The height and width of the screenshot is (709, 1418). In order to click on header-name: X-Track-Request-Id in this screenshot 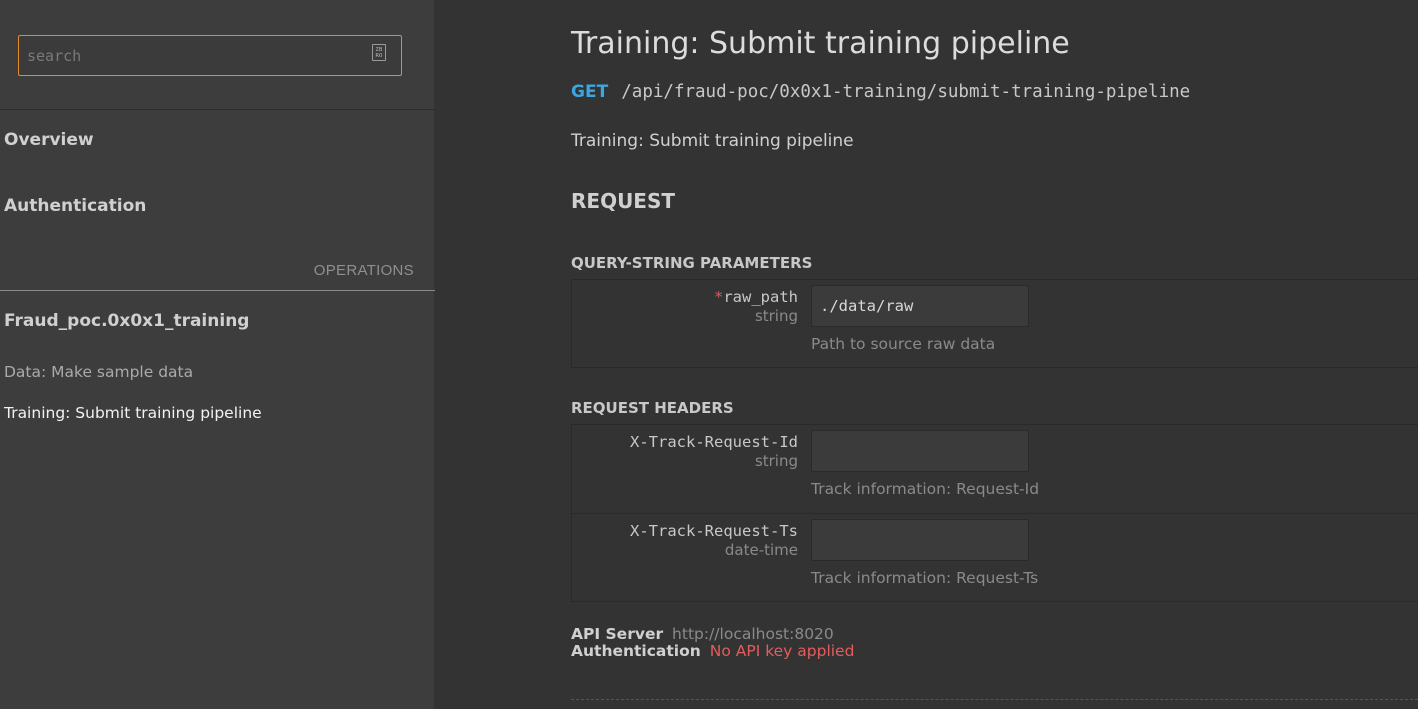, I will do `click(714, 442)`.